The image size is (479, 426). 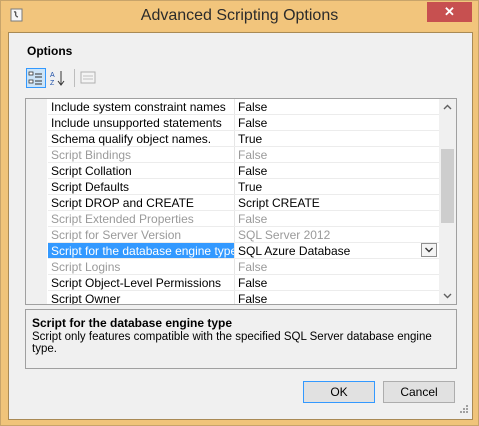 I want to click on property-row: Script Collation False, so click(x=232, y=171).